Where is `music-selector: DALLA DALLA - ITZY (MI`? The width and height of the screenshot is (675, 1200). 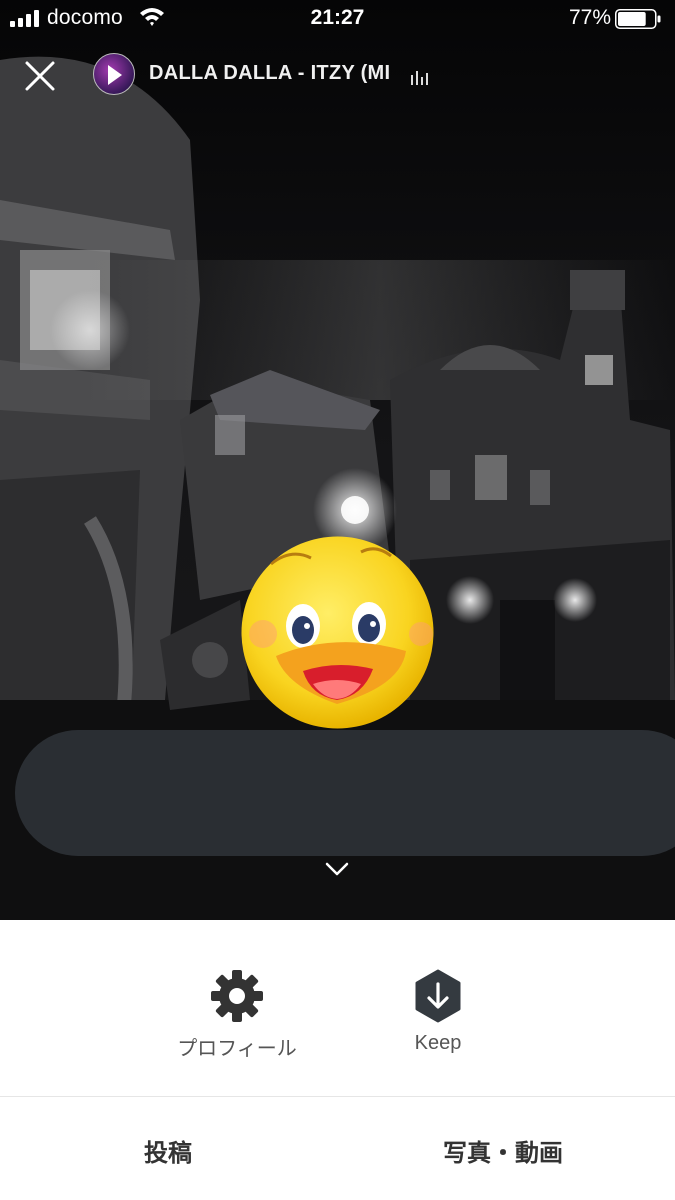
music-selector: DALLA DALLA - ITZY (MI is located at coordinates (273, 75).